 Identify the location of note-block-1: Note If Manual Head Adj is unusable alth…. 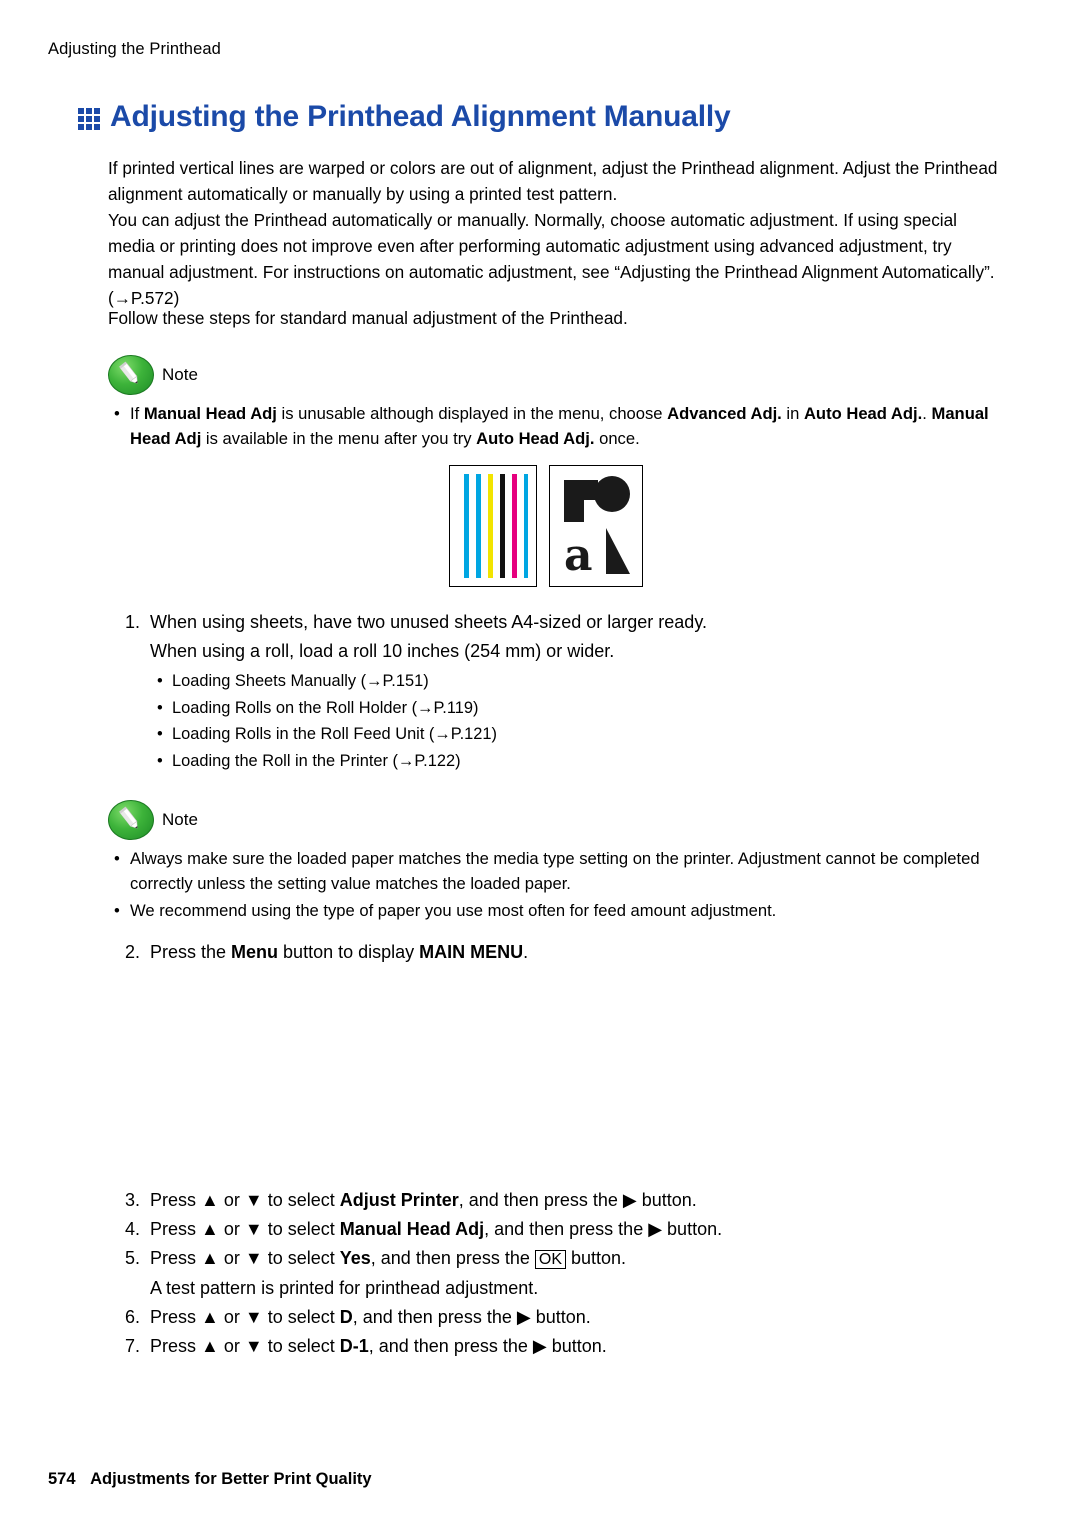
(558, 404).